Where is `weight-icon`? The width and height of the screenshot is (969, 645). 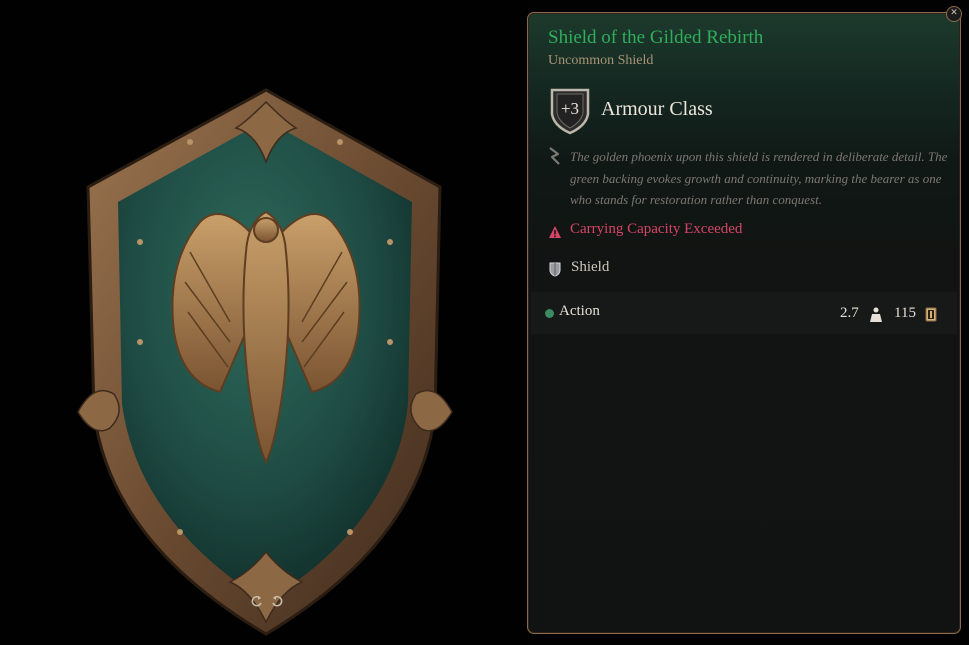 weight-icon is located at coordinates (876, 314).